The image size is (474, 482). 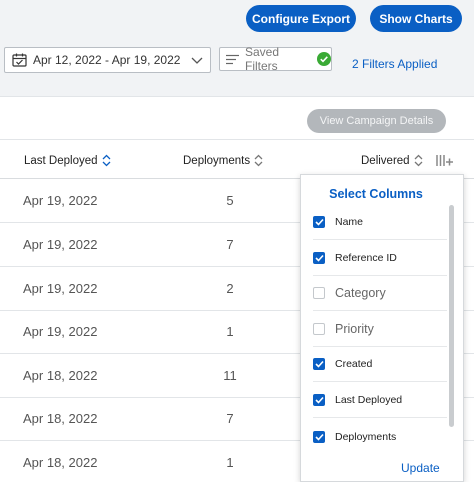 What do you see at coordinates (380, 364) in the screenshot?
I see `column-option-created: Created` at bounding box center [380, 364].